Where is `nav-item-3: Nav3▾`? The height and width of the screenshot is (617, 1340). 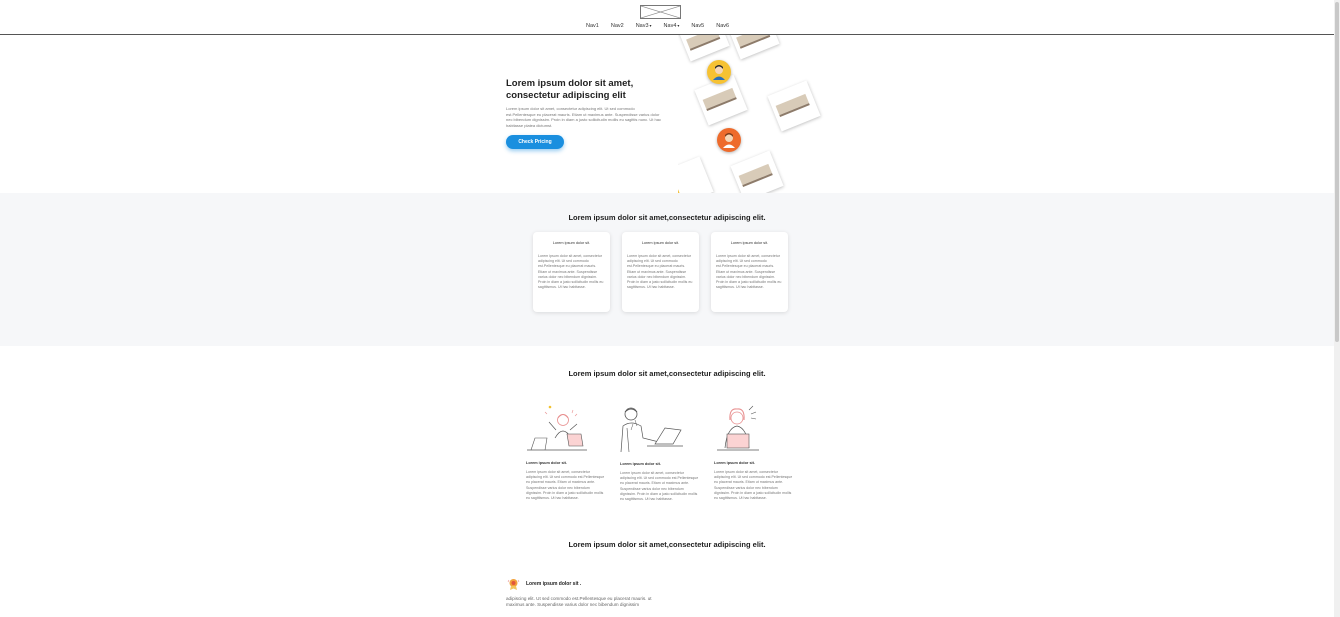 nav-item-3: Nav3▾ is located at coordinates (644, 26).